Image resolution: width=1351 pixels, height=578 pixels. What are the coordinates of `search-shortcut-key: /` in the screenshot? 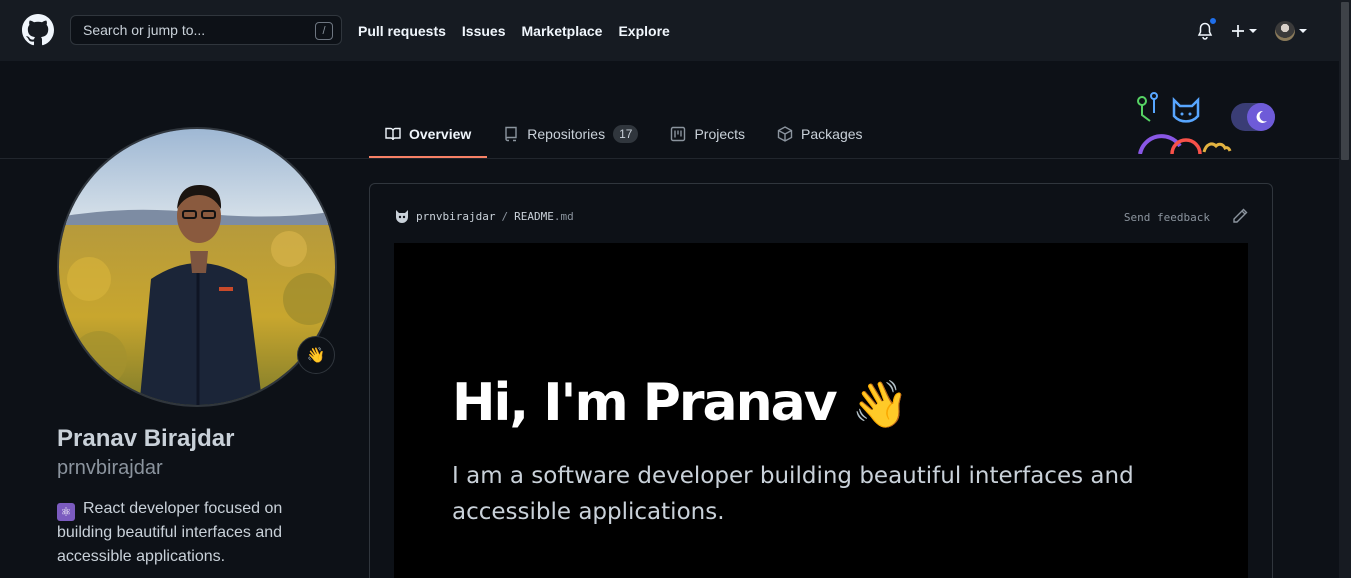 It's located at (324, 31).